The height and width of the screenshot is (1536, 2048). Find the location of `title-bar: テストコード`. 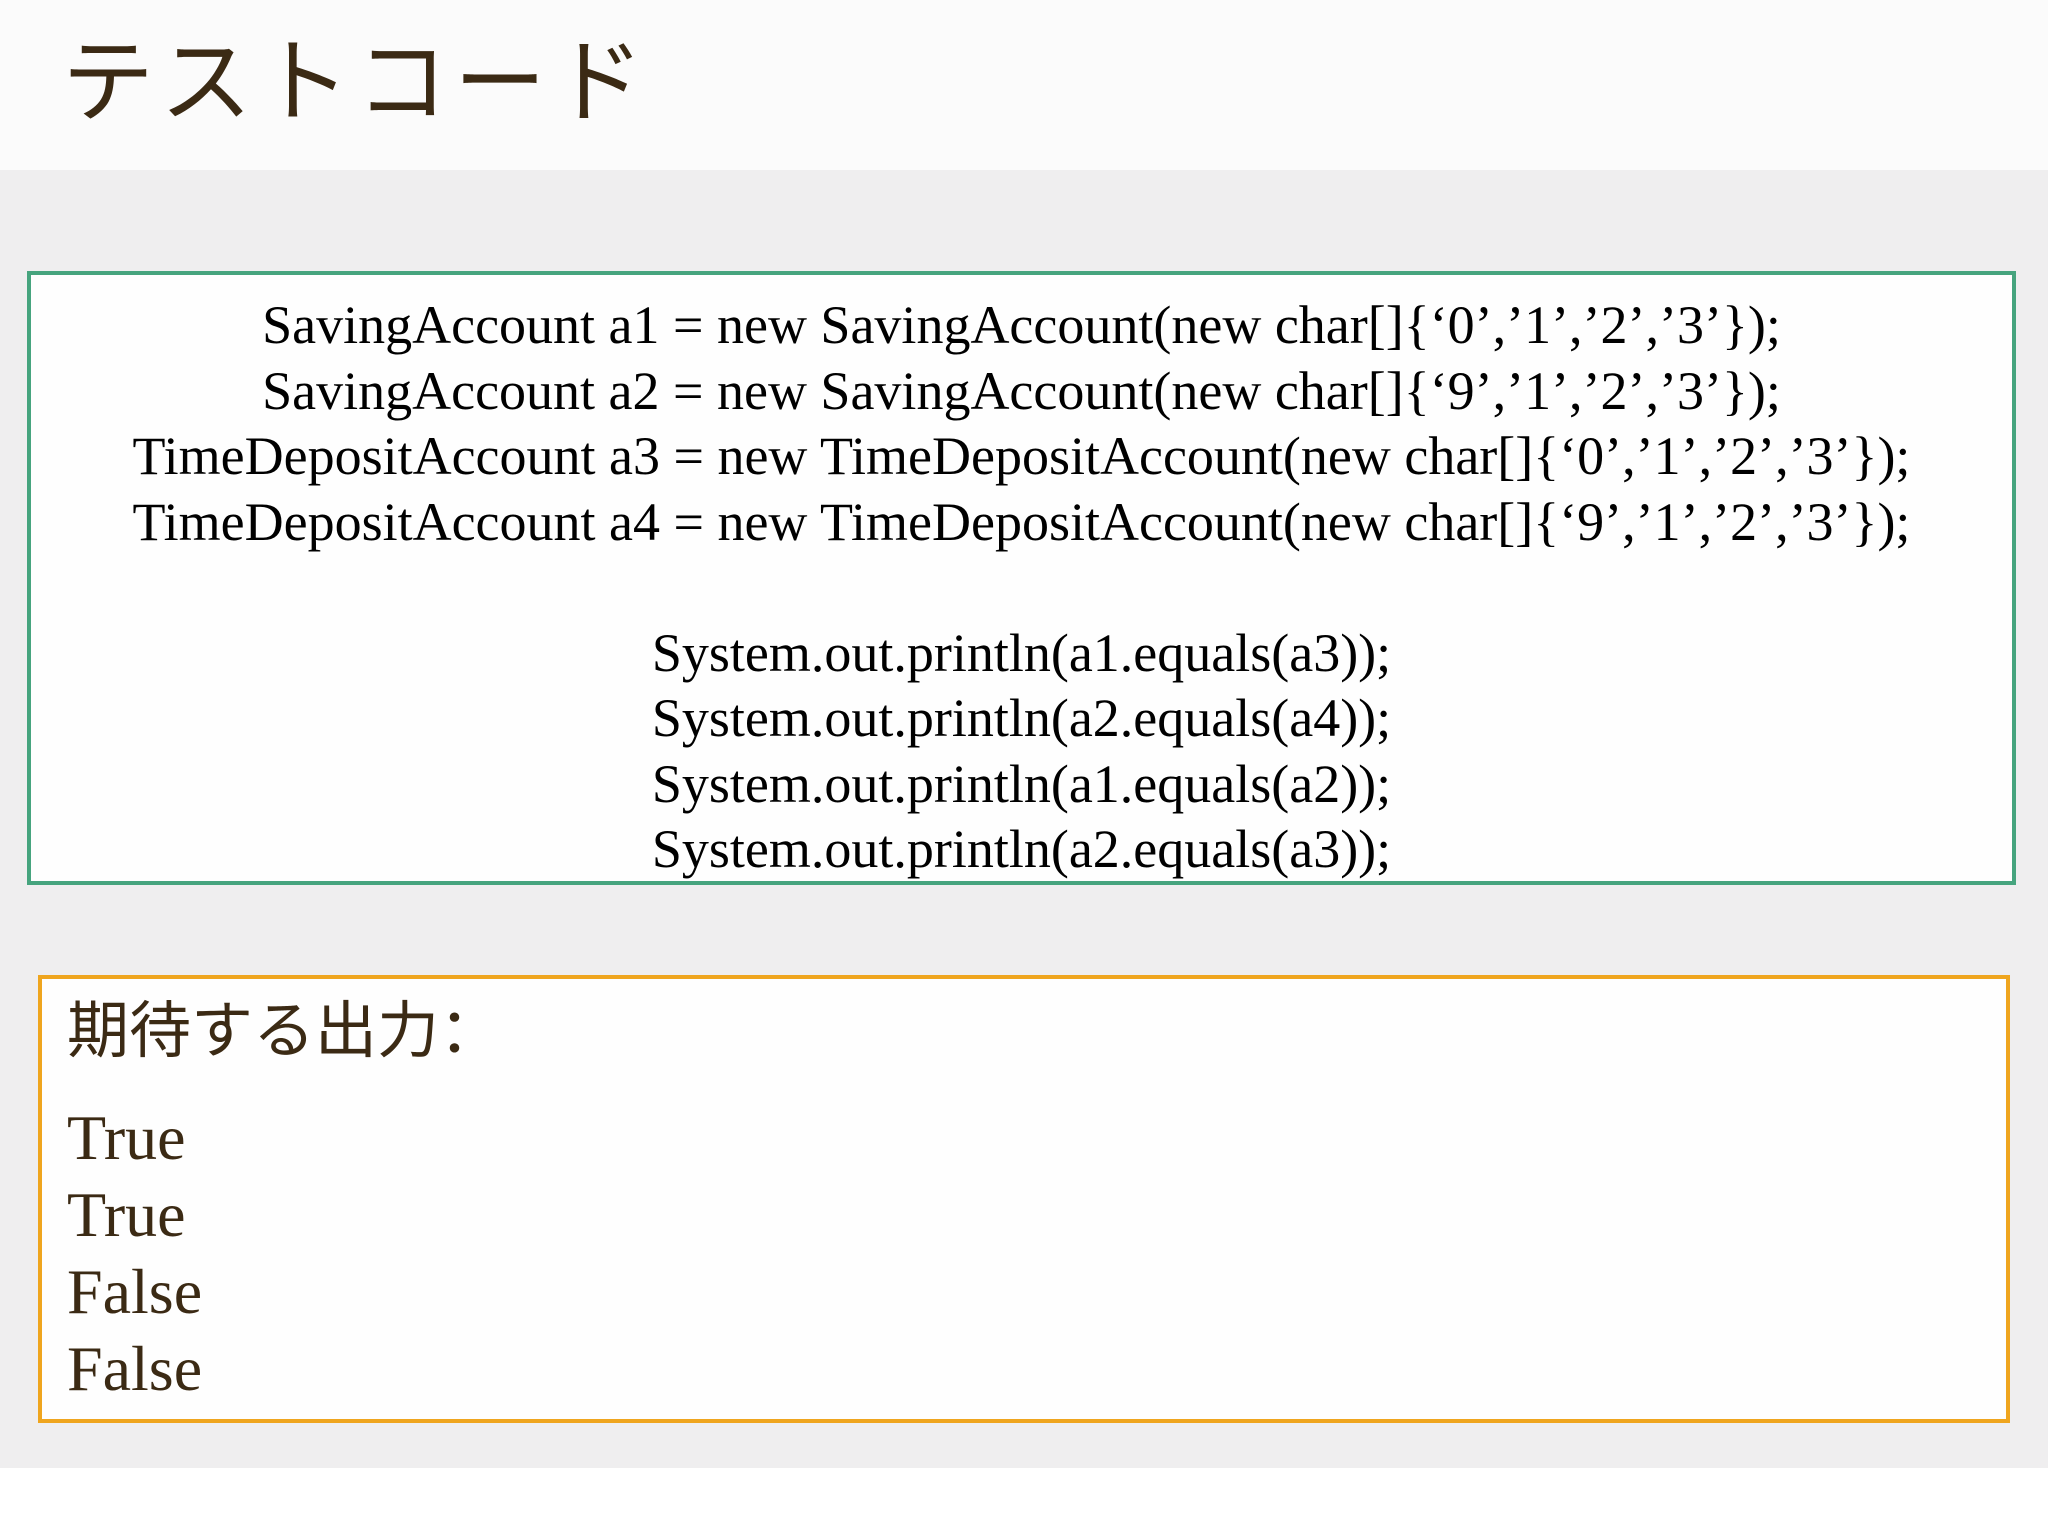

title-bar: テストコード is located at coordinates (1024, 85).